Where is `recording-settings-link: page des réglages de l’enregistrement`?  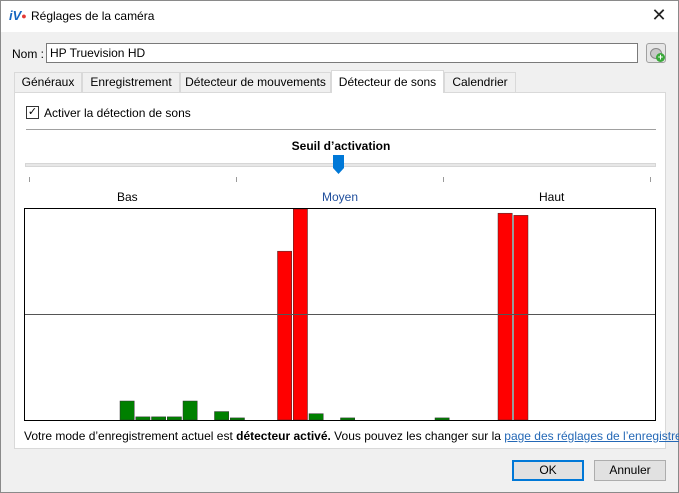 recording-settings-link: page des réglages de l’enregistrement is located at coordinates (591, 436).